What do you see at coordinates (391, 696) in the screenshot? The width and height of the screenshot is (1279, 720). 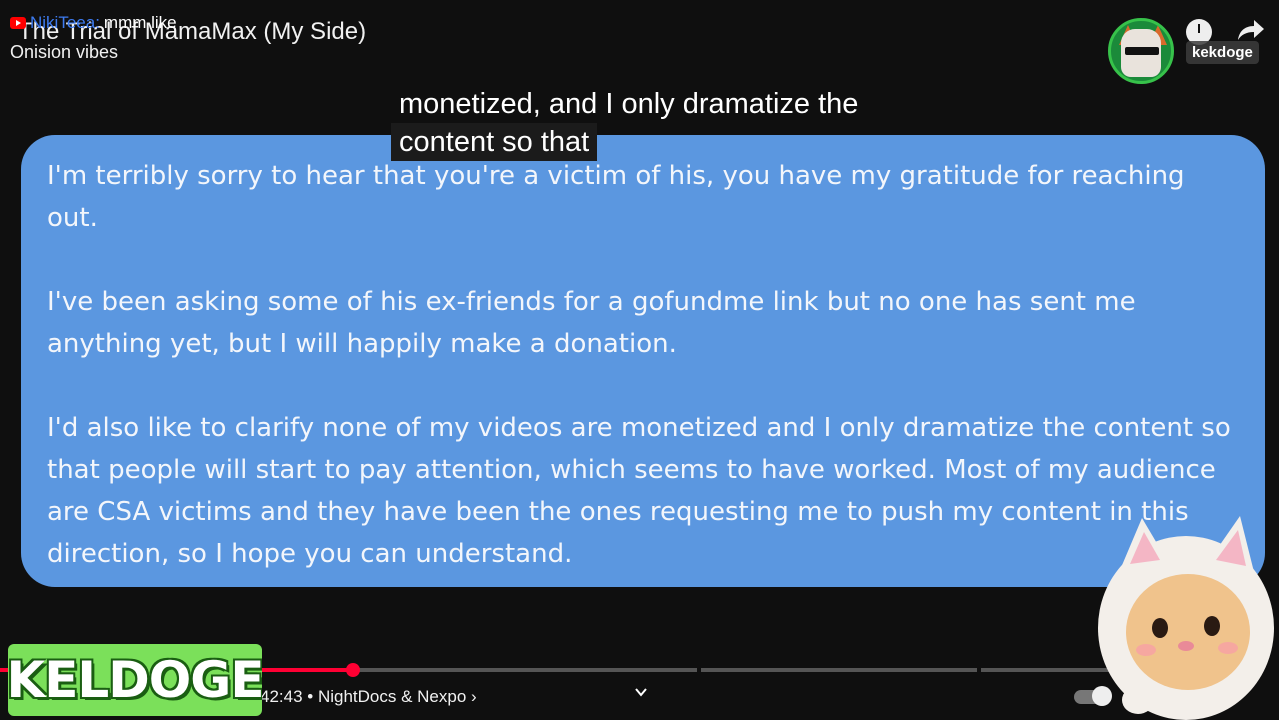 I see `chapter-label: • NightDocs & Nexpo ›` at bounding box center [391, 696].